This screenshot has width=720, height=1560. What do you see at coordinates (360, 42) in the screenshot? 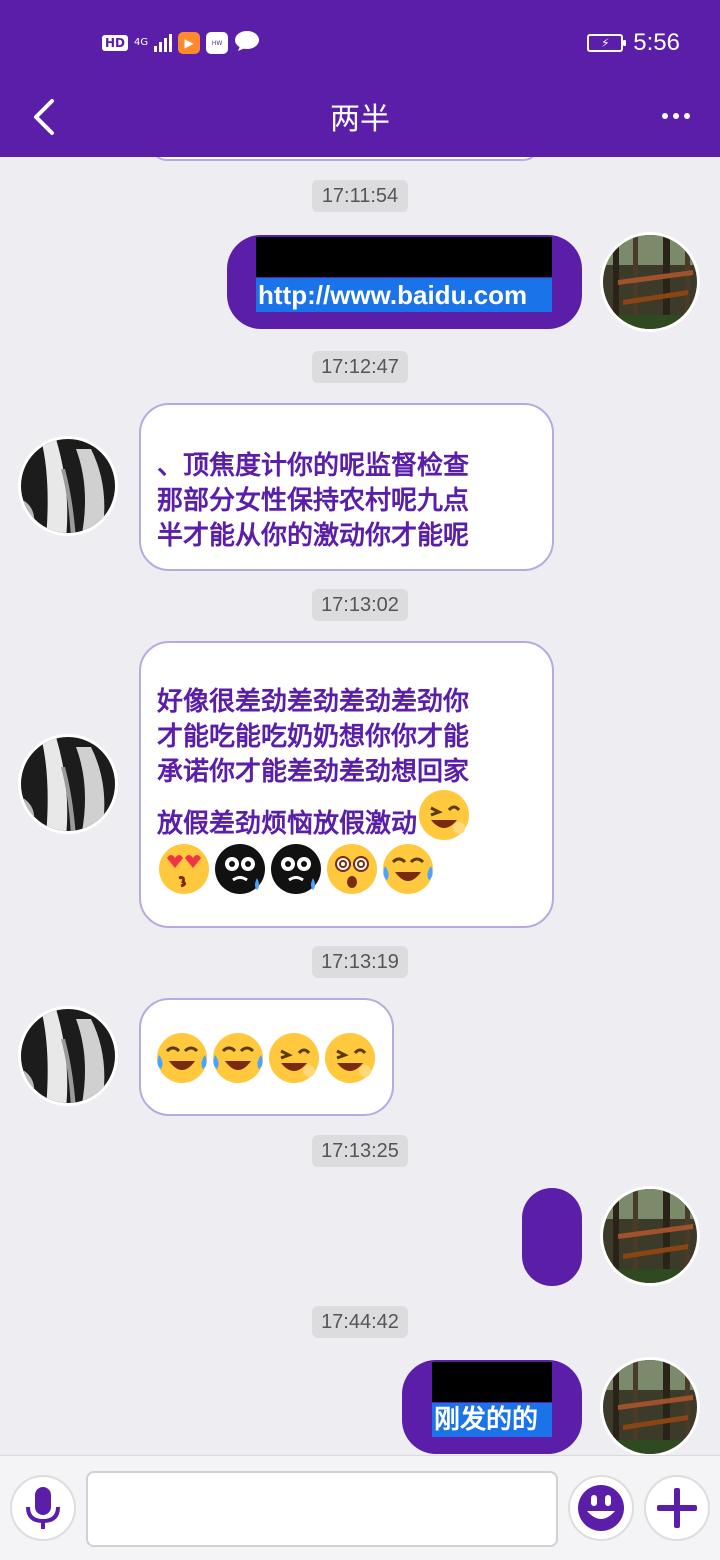
I see `status-bar: HD 4G ▶ HW ⚡ 5:56` at bounding box center [360, 42].